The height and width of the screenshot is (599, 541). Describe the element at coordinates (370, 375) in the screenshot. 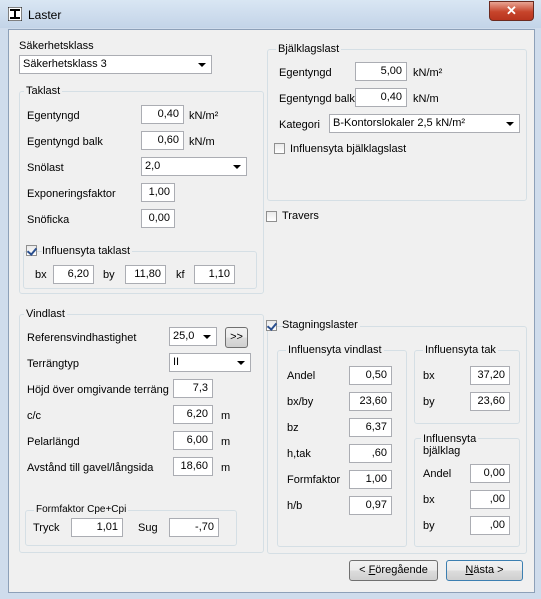

I see `vind-andel-input: 0,50` at that location.